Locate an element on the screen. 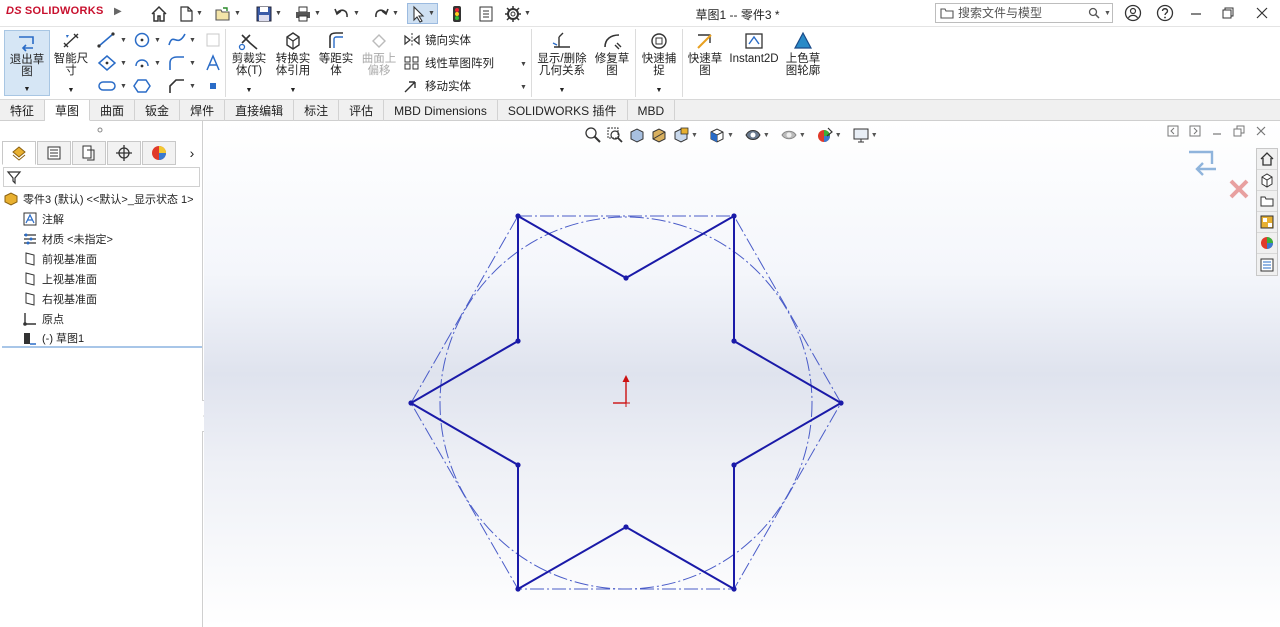  undo-button: ▼ is located at coordinates (346, 13).